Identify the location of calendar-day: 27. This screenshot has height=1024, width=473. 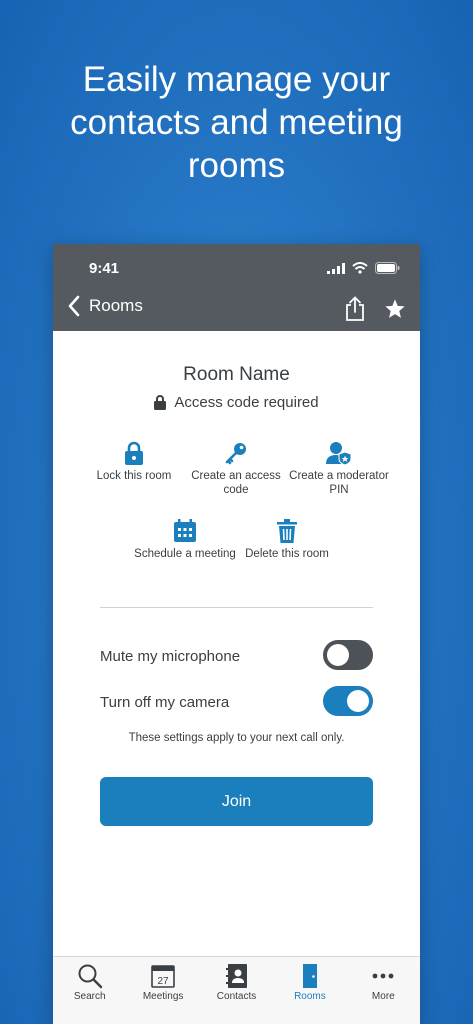
(164, 981).